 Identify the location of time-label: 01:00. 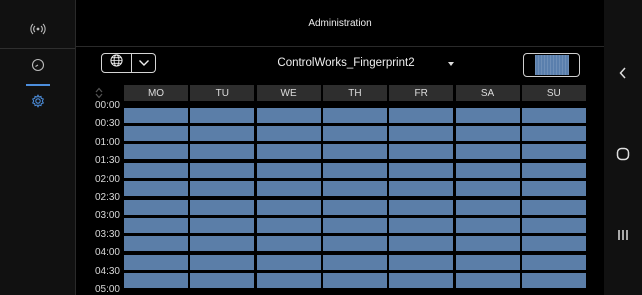
(107, 142).